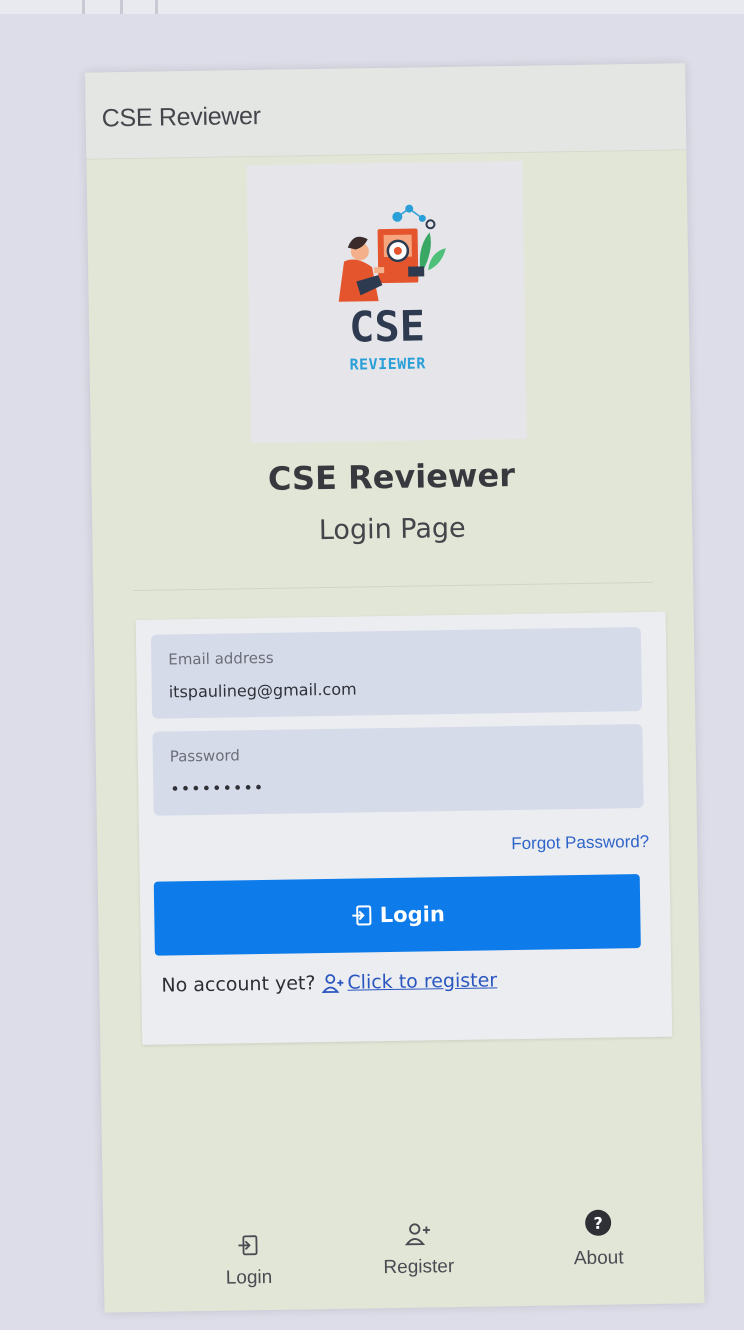 The height and width of the screenshot is (1330, 744). What do you see at coordinates (262, 690) in the screenshot?
I see `email-value: itspaulineg@gmail.com` at bounding box center [262, 690].